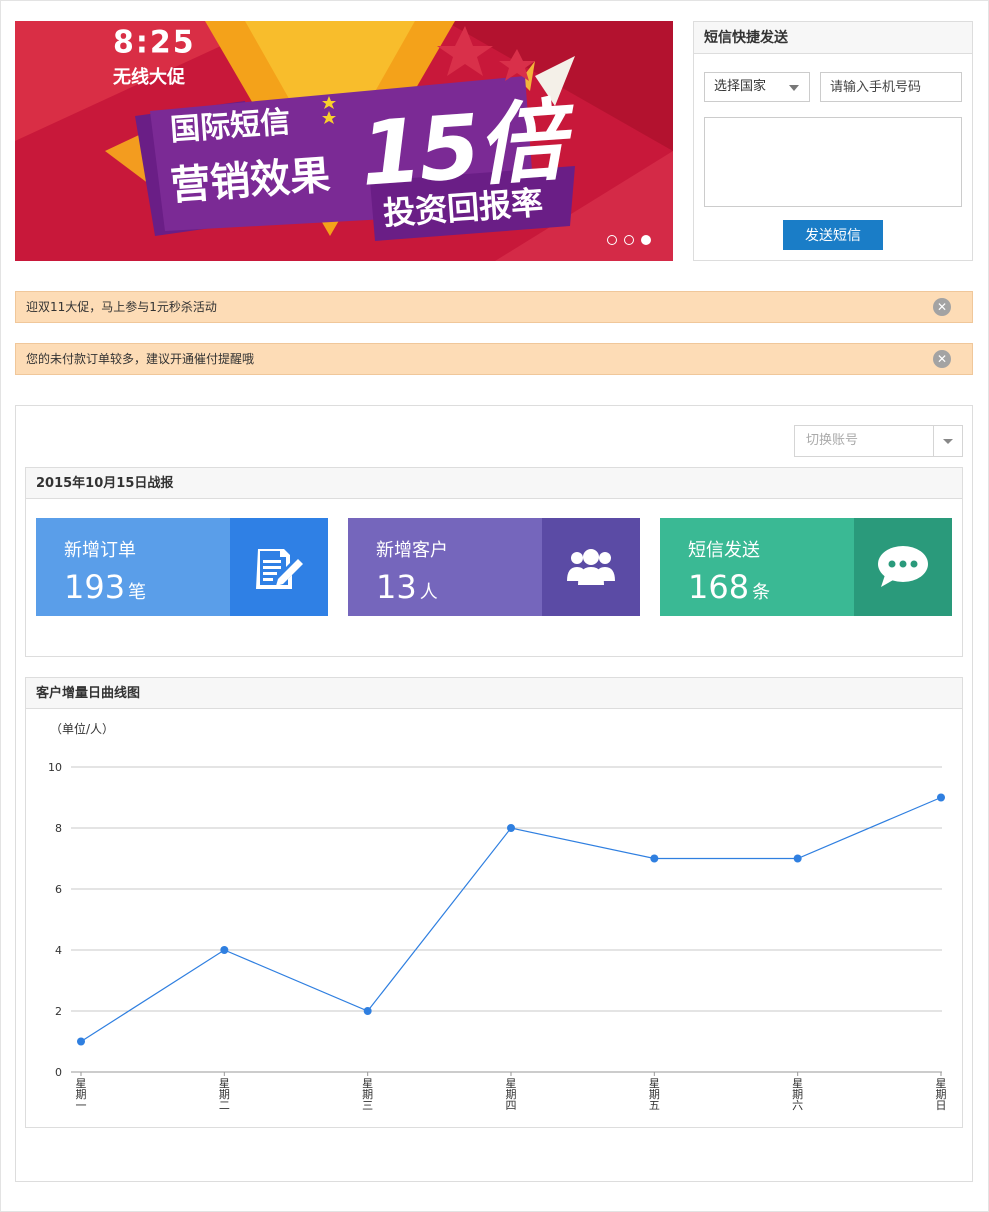 The width and height of the screenshot is (989, 1212). I want to click on stat-card-title: 短信发送, so click(724, 550).